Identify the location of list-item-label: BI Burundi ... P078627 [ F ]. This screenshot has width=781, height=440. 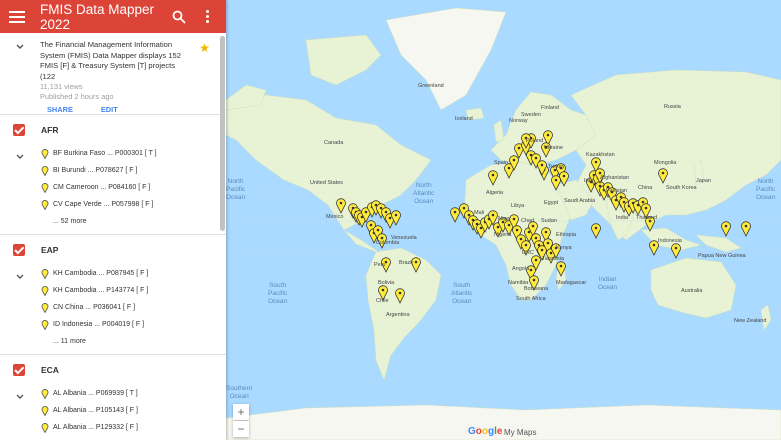
(95, 170).